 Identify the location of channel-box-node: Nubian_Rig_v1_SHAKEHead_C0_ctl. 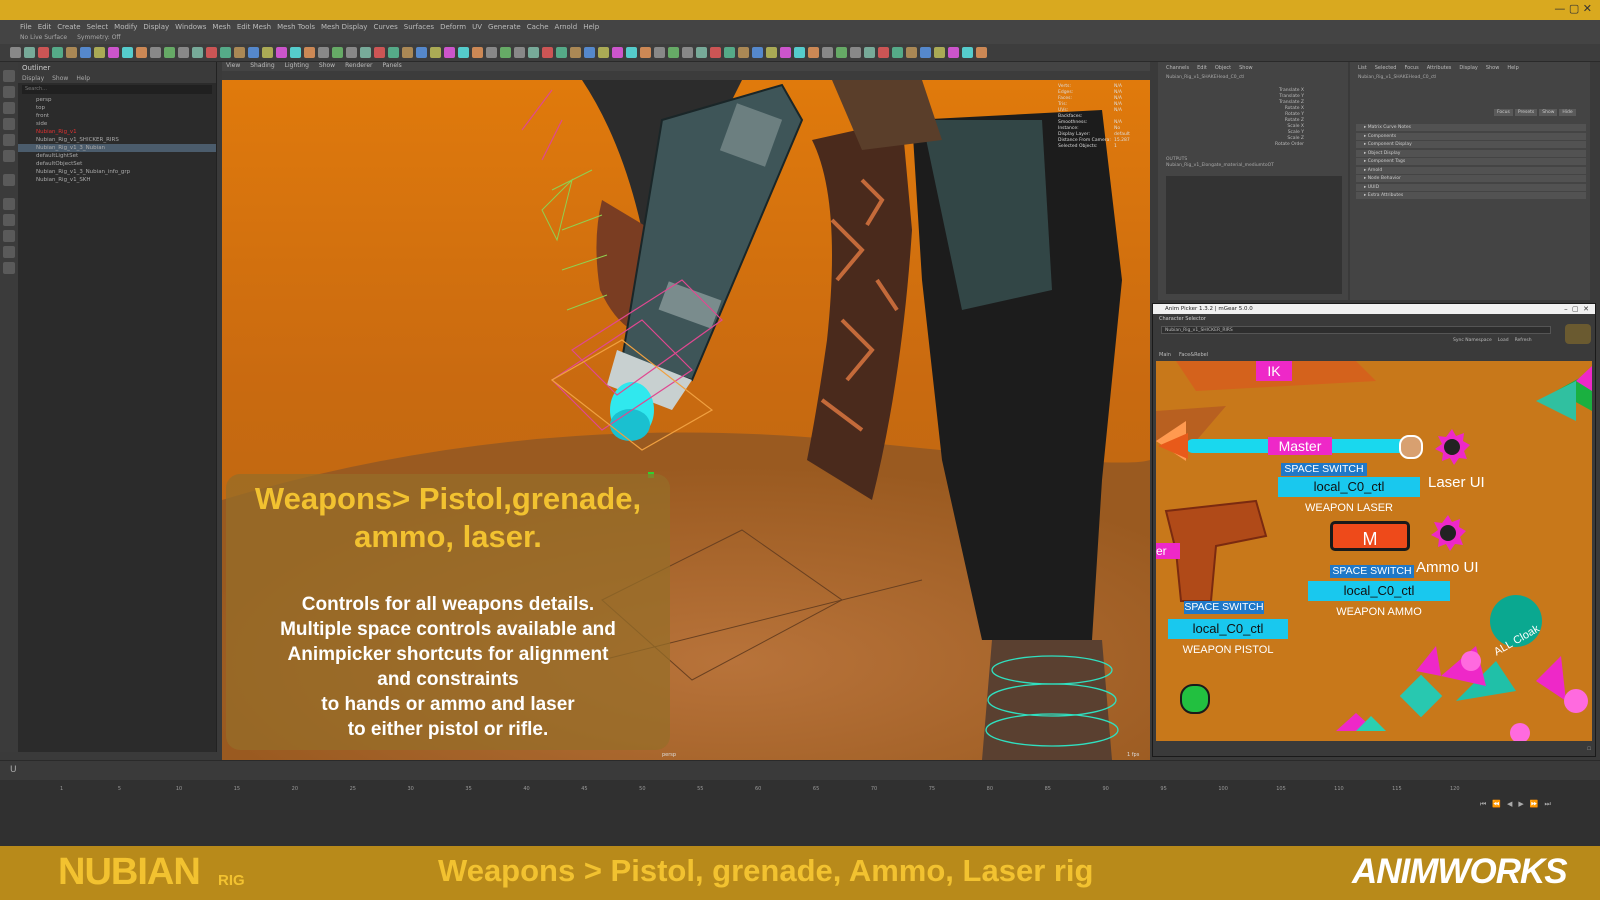
(1253, 78).